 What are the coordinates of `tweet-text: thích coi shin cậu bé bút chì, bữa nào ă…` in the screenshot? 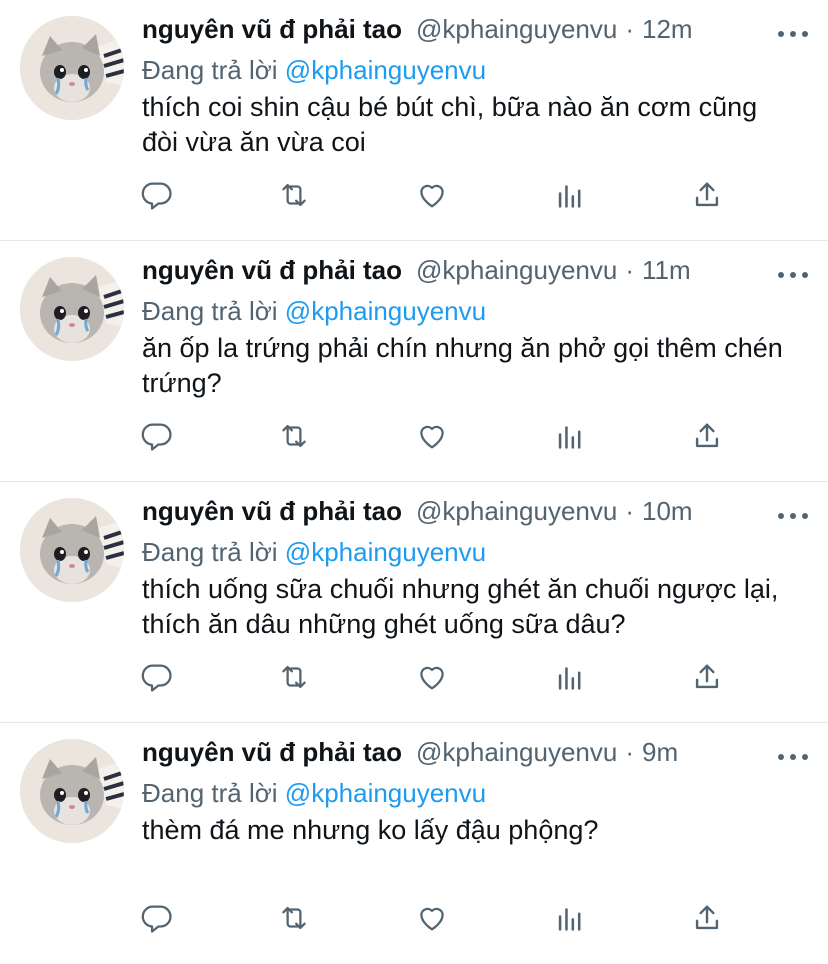 It's located at (450, 124).